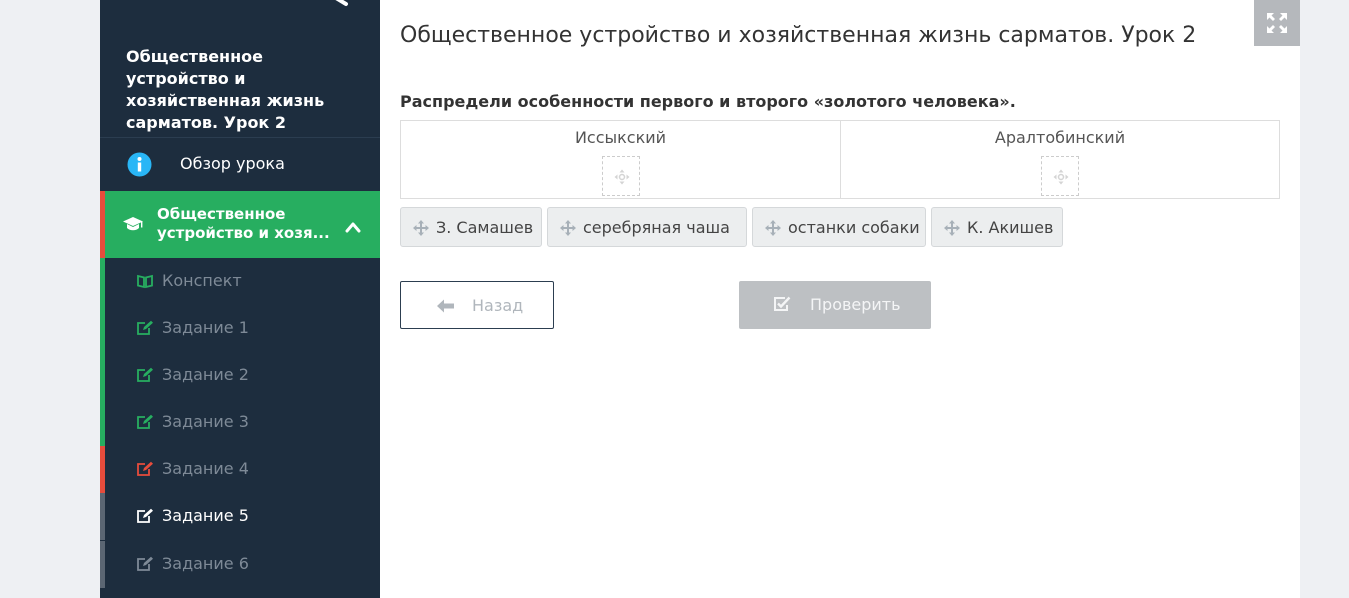 This screenshot has height=598, width=1349. I want to click on drop-column-issyk: Иссыкский, so click(620, 159).